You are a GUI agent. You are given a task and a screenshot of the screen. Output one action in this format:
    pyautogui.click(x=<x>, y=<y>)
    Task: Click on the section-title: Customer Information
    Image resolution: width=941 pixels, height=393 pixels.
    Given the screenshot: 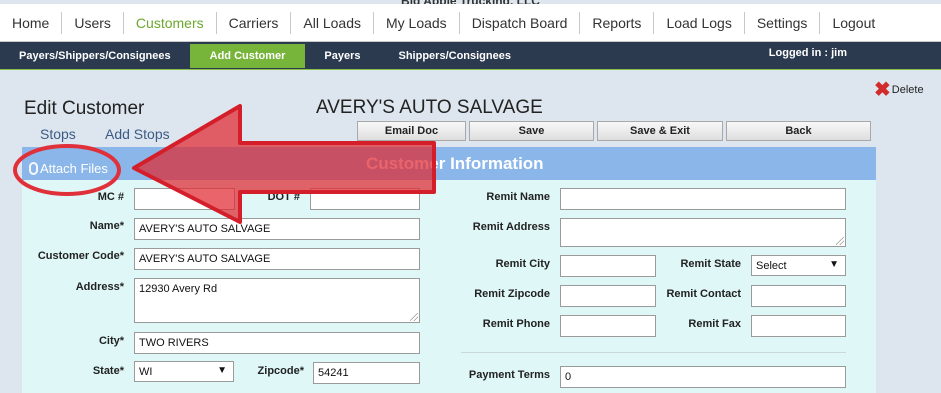 What is the action you would take?
    pyautogui.click(x=455, y=163)
    